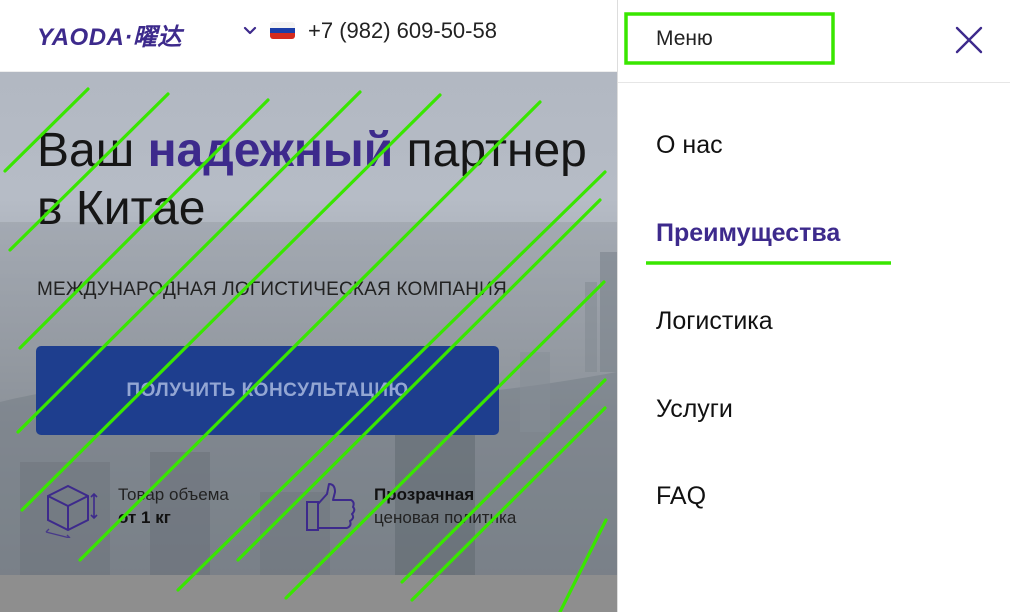 The width and height of the screenshot is (1010, 612). Describe the element at coordinates (331, 507) in the screenshot. I see `thumbs-up-icon` at that location.